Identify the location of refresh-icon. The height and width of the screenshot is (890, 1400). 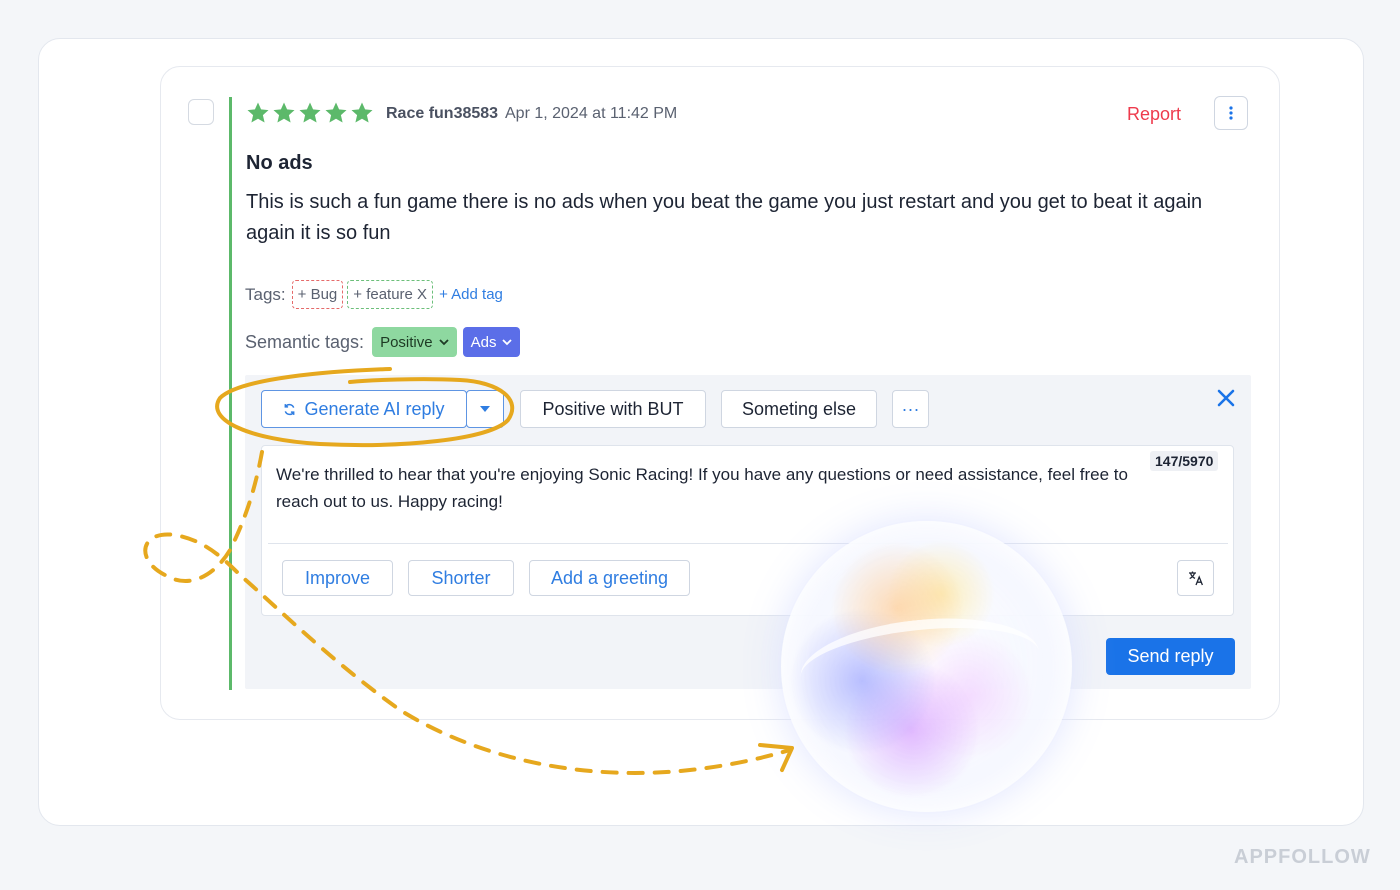
(290, 409).